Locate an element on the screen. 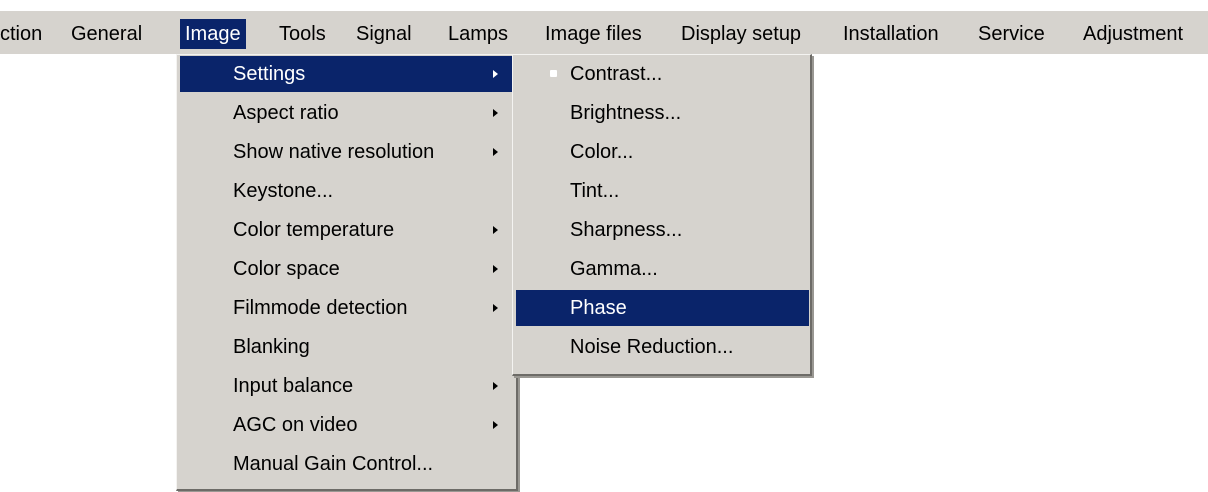 The width and height of the screenshot is (1208, 492). menu-item-filmmode-detection: Filmmode detection is located at coordinates (347, 308).